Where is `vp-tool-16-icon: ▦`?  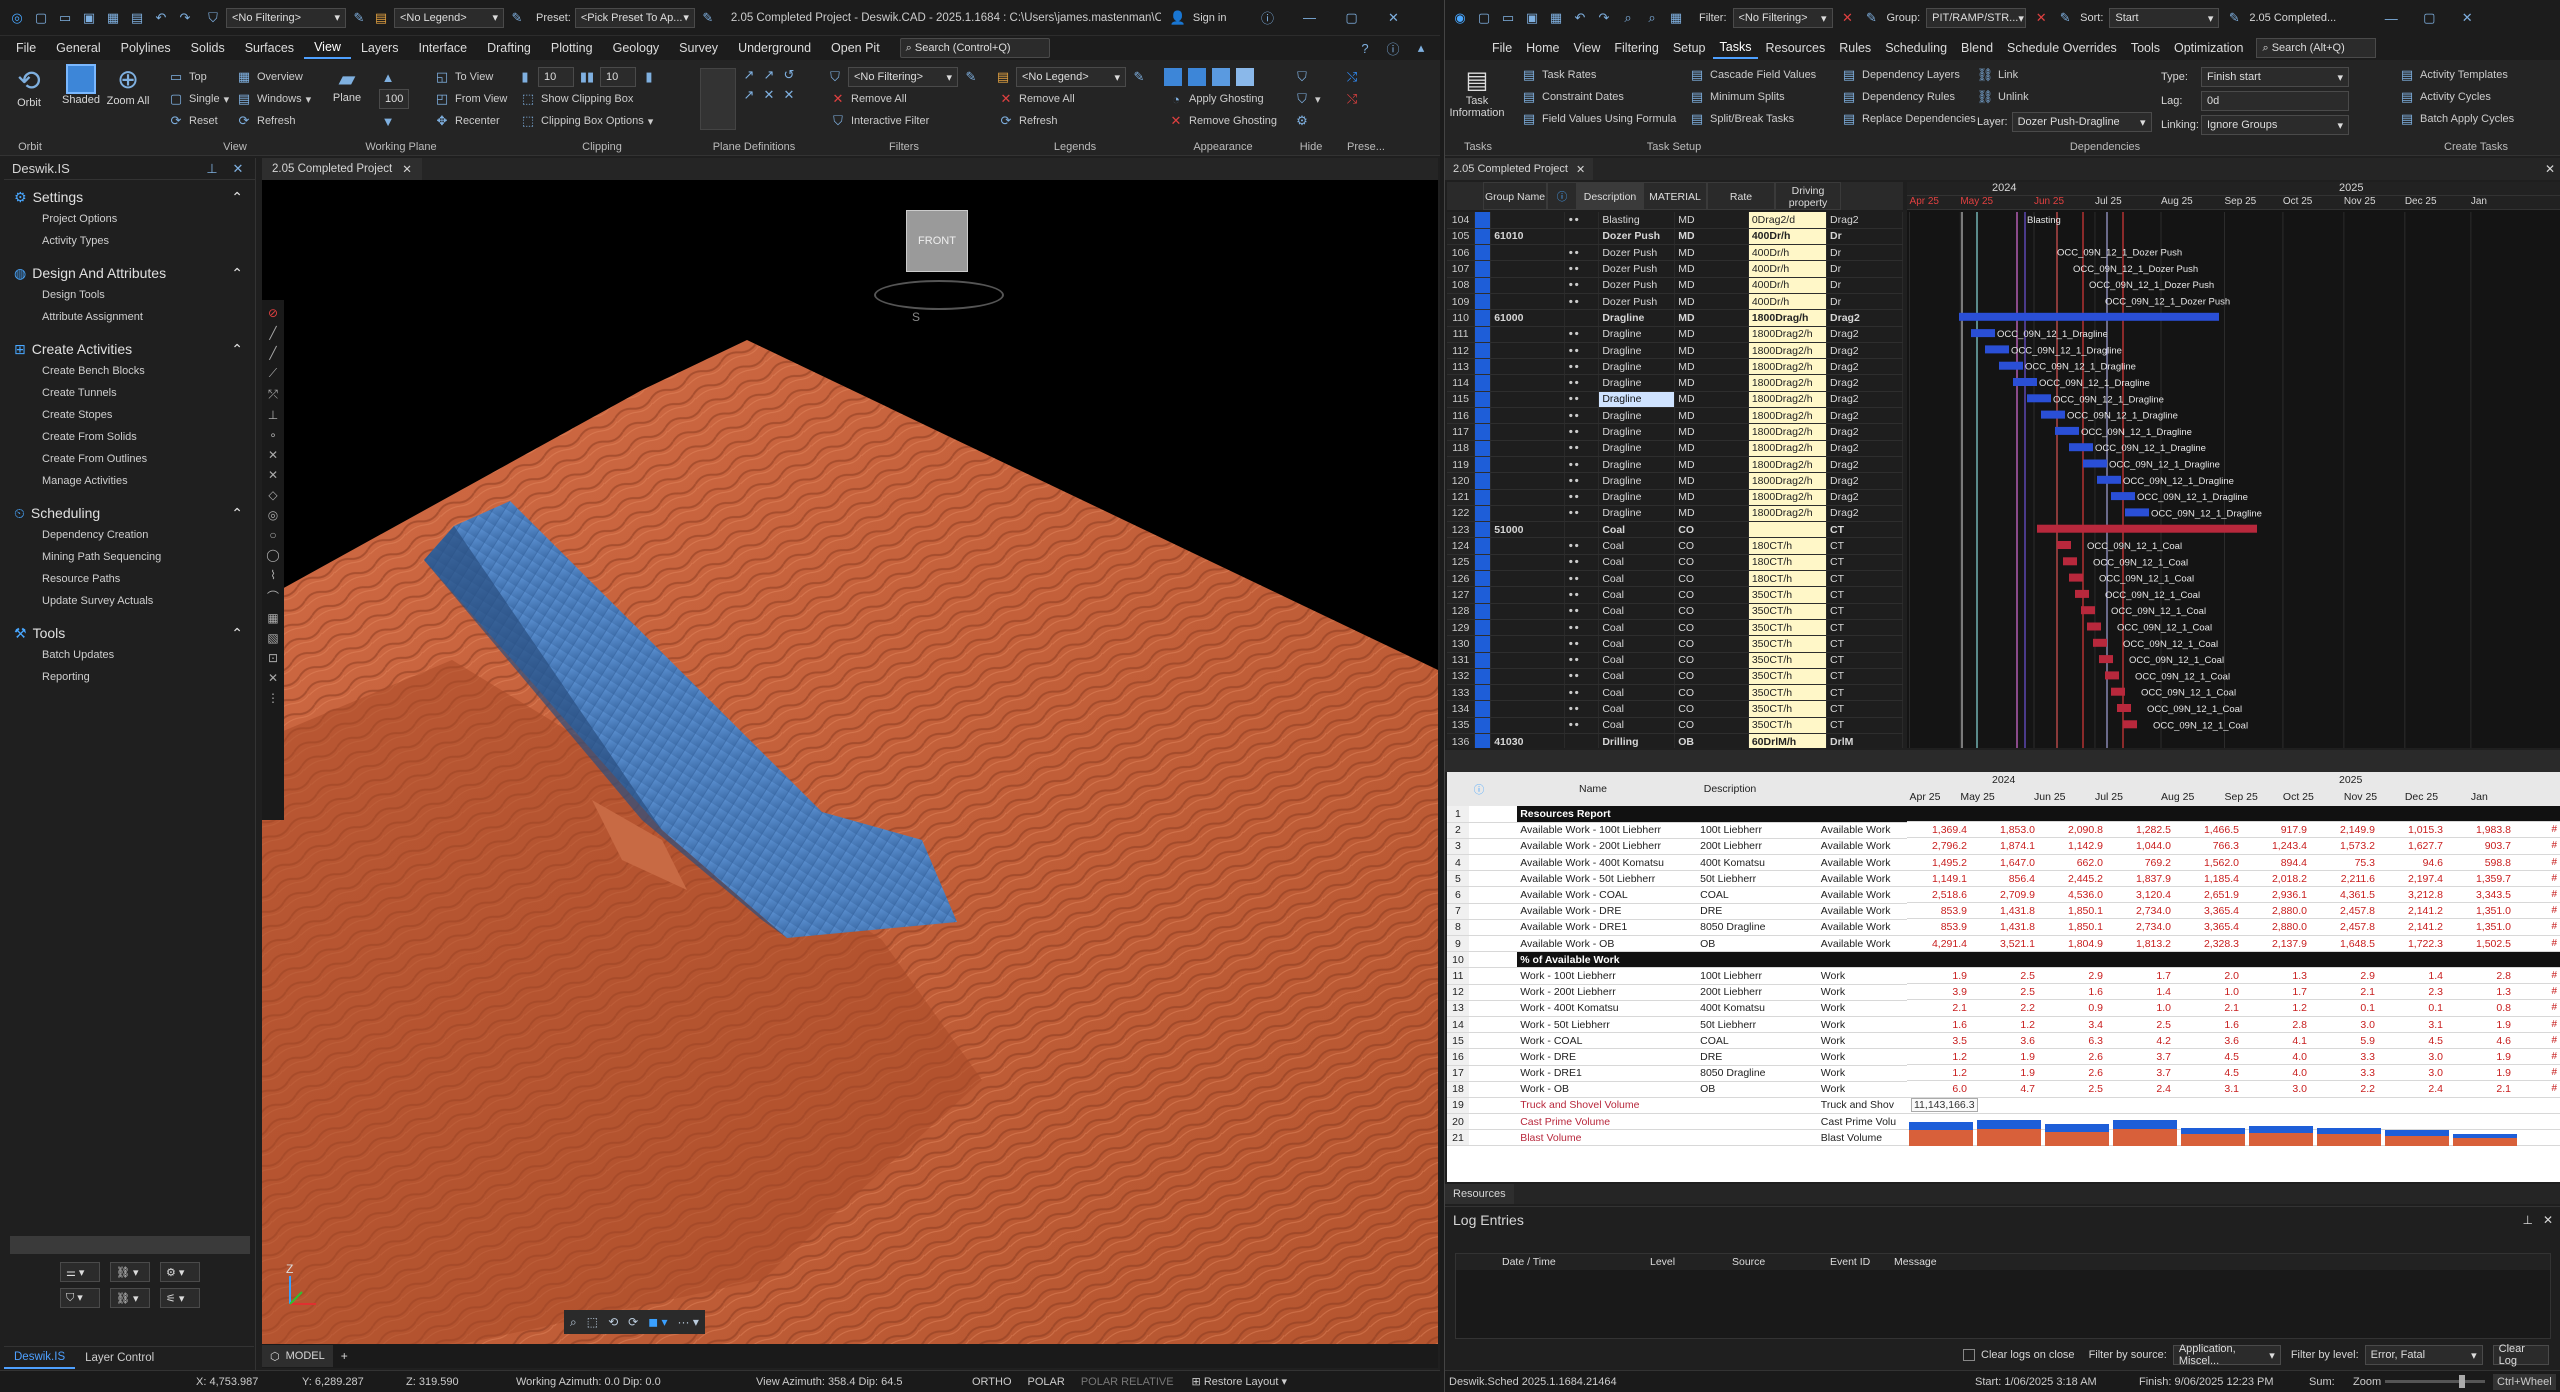 vp-tool-16-icon: ▦ is located at coordinates (272, 618).